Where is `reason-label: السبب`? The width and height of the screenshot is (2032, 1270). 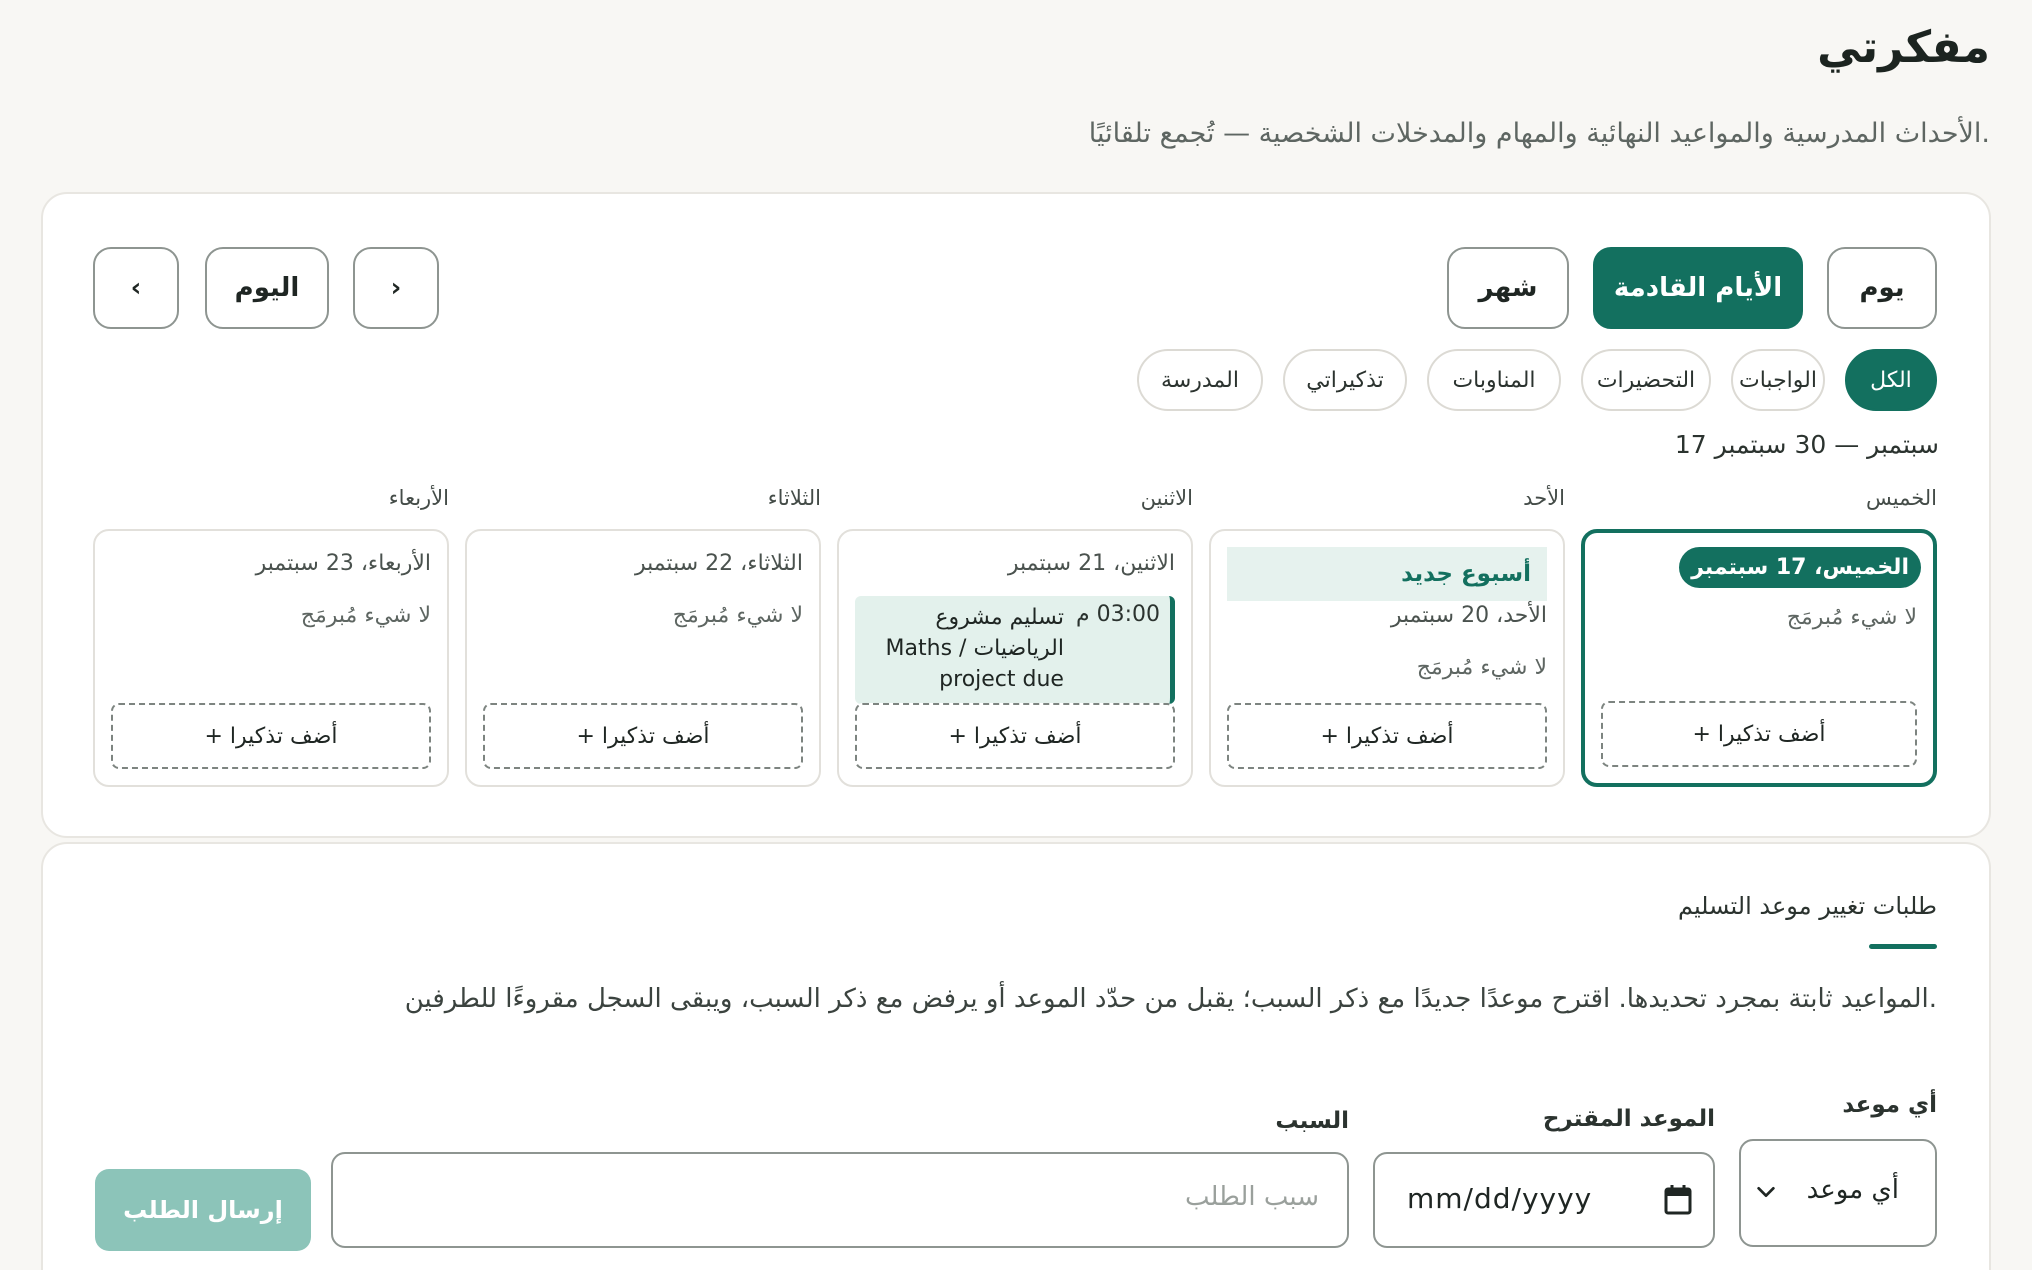
reason-label: السبب is located at coordinates (1312, 1121).